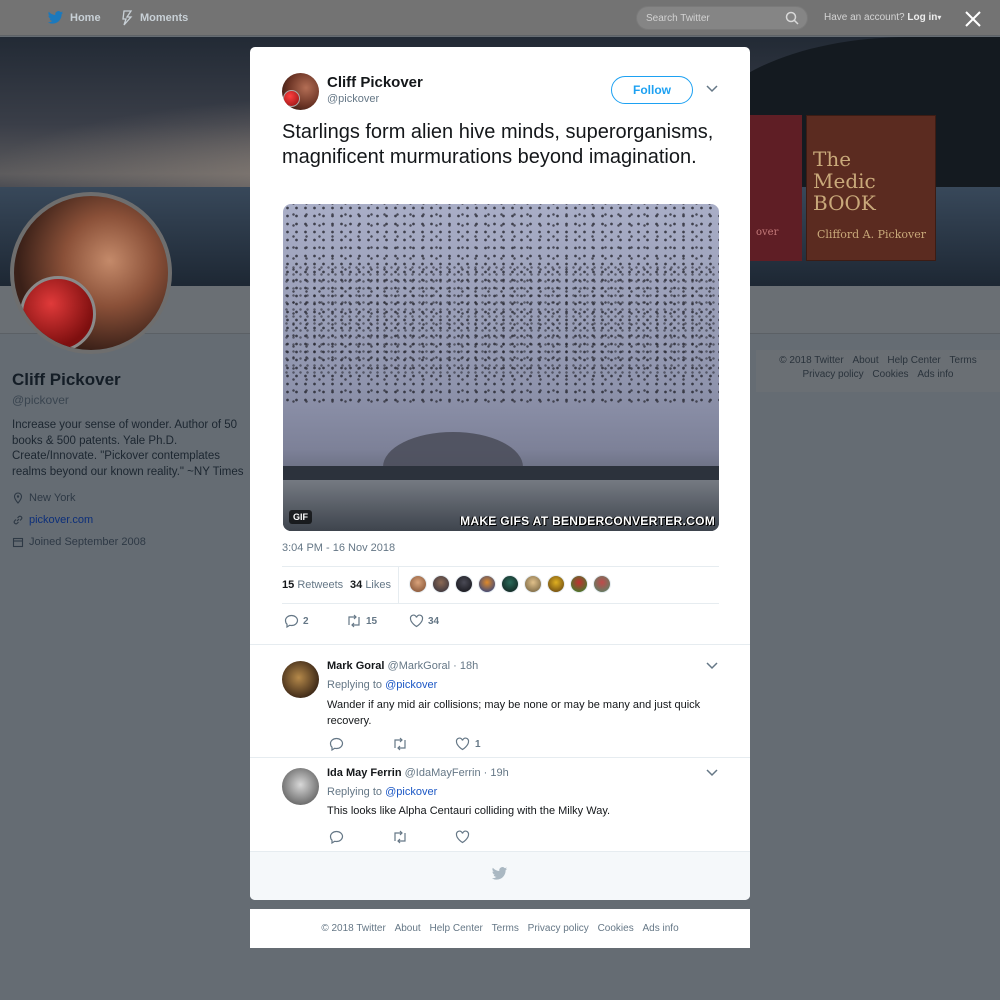 Image resolution: width=1000 pixels, height=1000 pixels. What do you see at coordinates (500, 585) in the screenshot?
I see `tweet-stats: 15 Retweets 34 Likes` at bounding box center [500, 585].